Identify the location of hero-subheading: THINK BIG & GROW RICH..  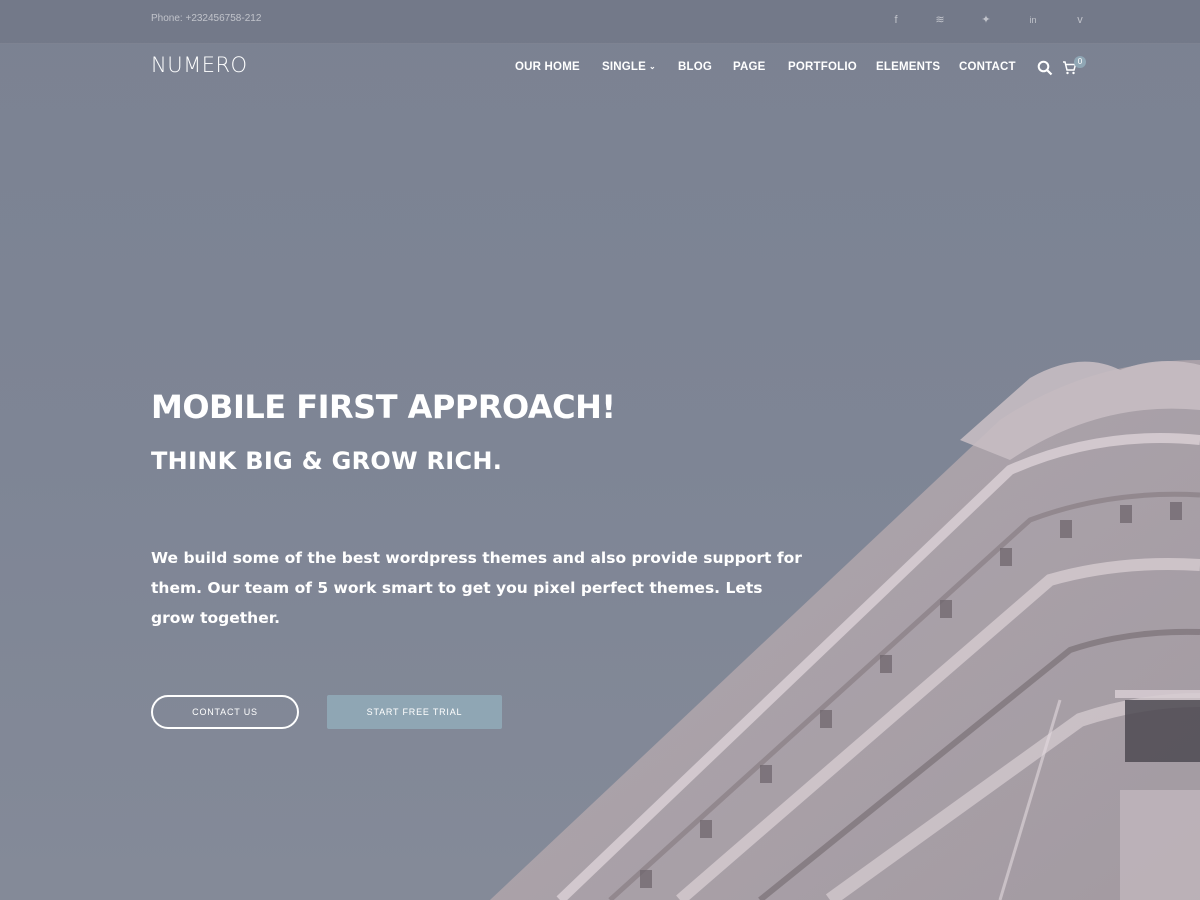
(327, 461).